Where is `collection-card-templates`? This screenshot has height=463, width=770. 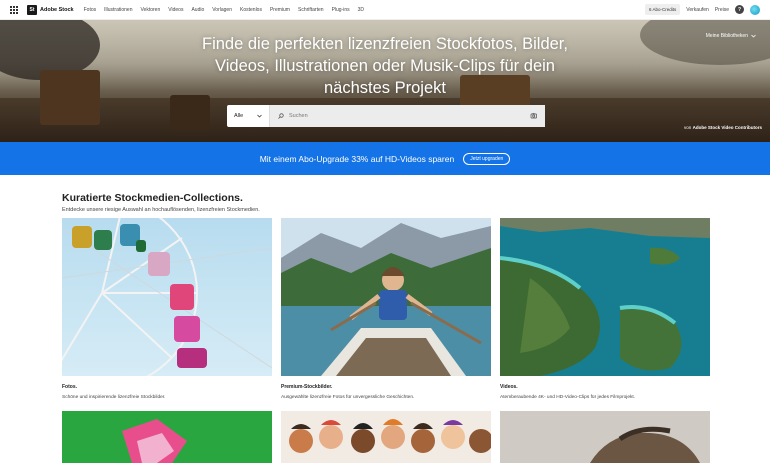 collection-card-templates is located at coordinates (167, 437).